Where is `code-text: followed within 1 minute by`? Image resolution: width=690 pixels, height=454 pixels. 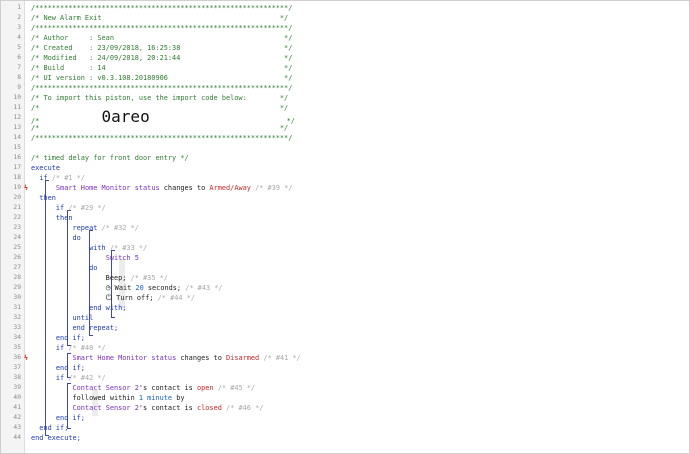 code-text: followed within 1 minute by is located at coordinates (107, 398).